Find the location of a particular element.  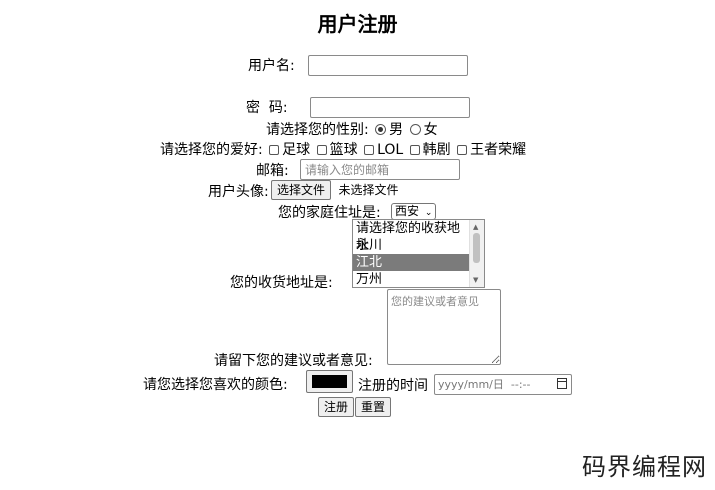

email-label: 邮箱: is located at coordinates (272, 171).